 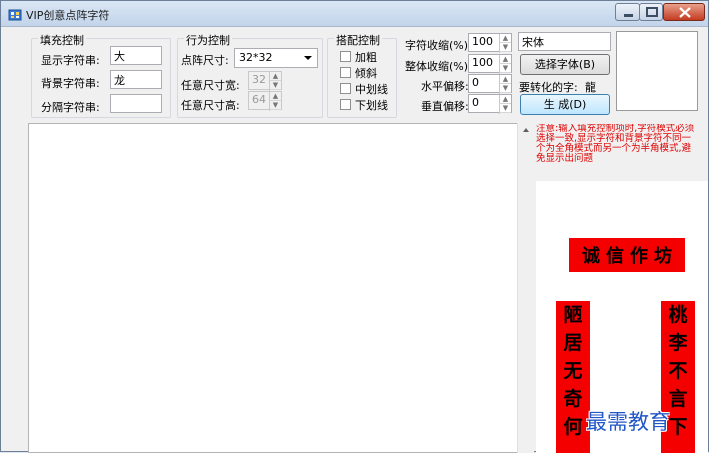 I want to click on banner-char: 诚, so click(x=591, y=256).